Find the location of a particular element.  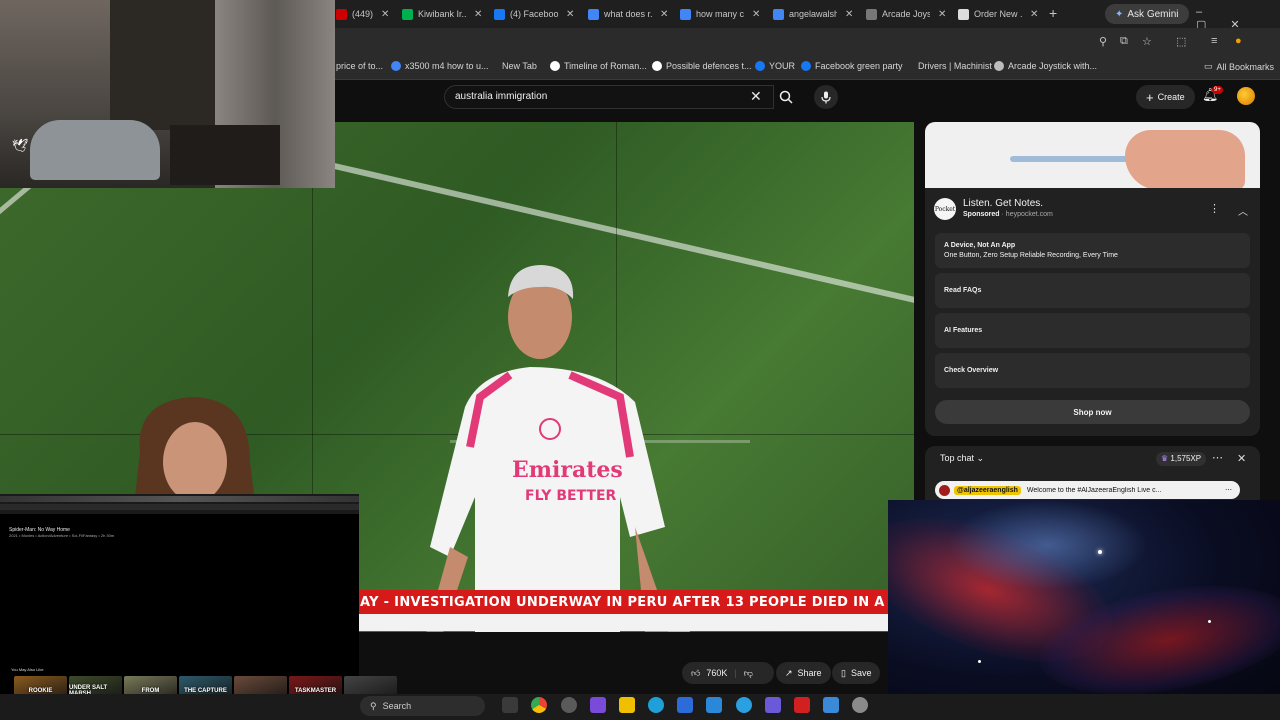

file-explorer-icon is located at coordinates (627, 705).